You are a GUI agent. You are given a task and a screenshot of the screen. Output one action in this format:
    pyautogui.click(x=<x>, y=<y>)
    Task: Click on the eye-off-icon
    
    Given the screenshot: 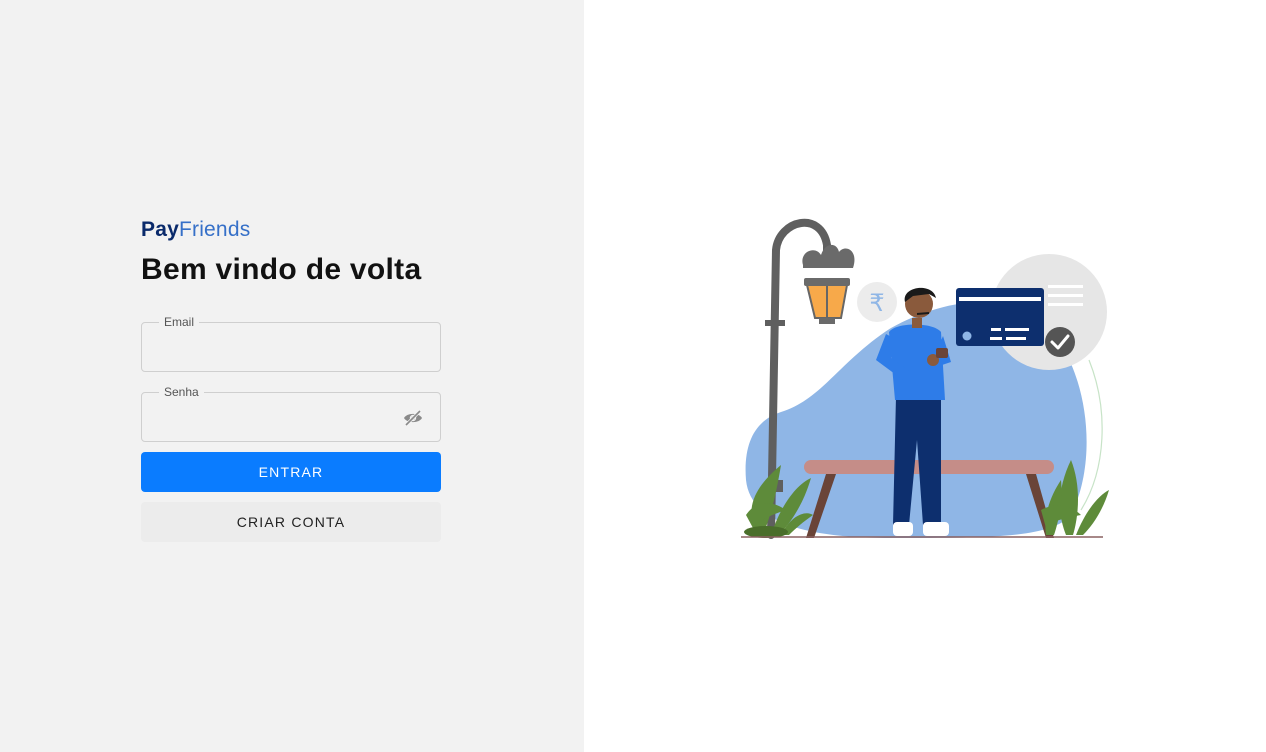 What is the action you would take?
    pyautogui.click(x=413, y=418)
    